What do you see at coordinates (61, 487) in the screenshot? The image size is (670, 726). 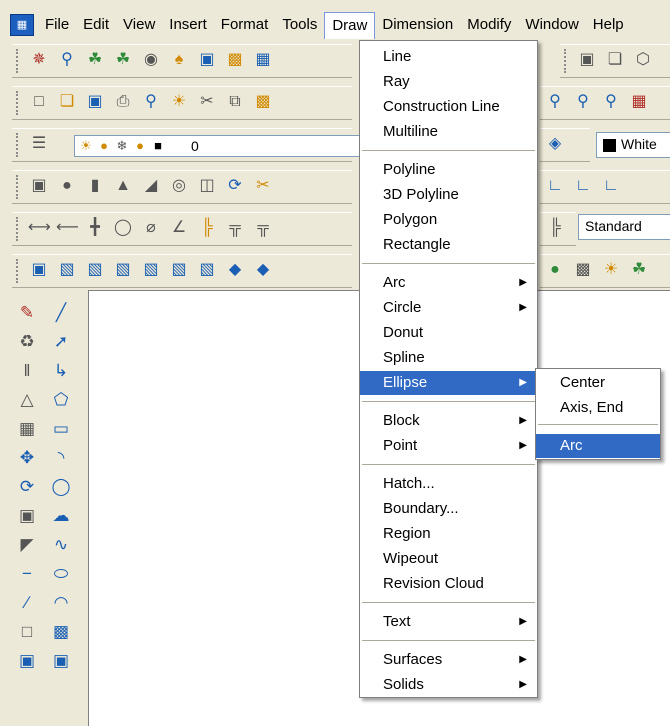 I see `circle-icon: ◯` at bounding box center [61, 487].